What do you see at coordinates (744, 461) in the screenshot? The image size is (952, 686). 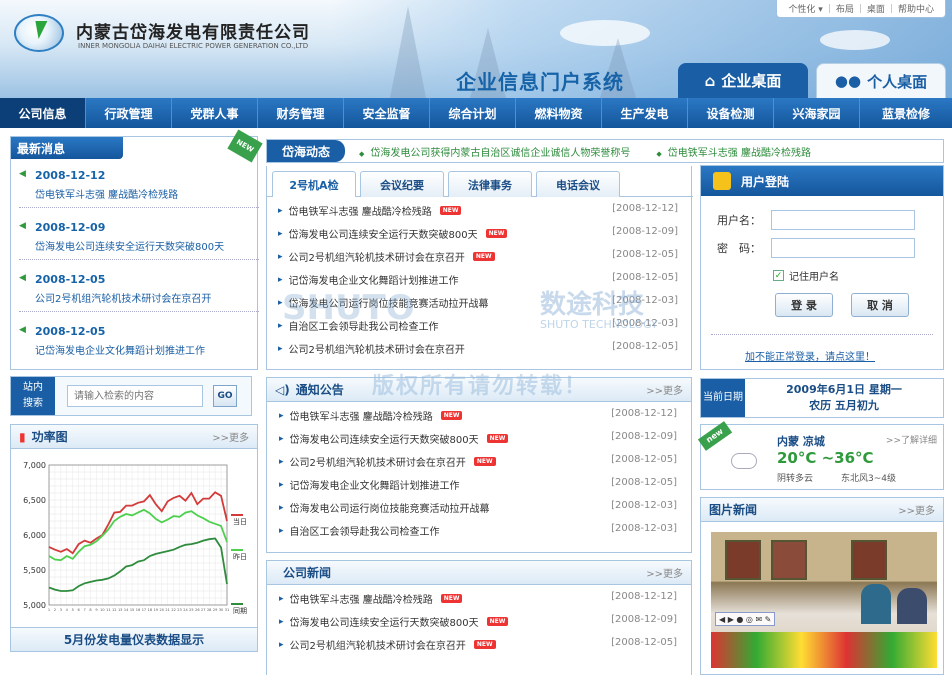 I see `weather-cloud-icon` at bounding box center [744, 461].